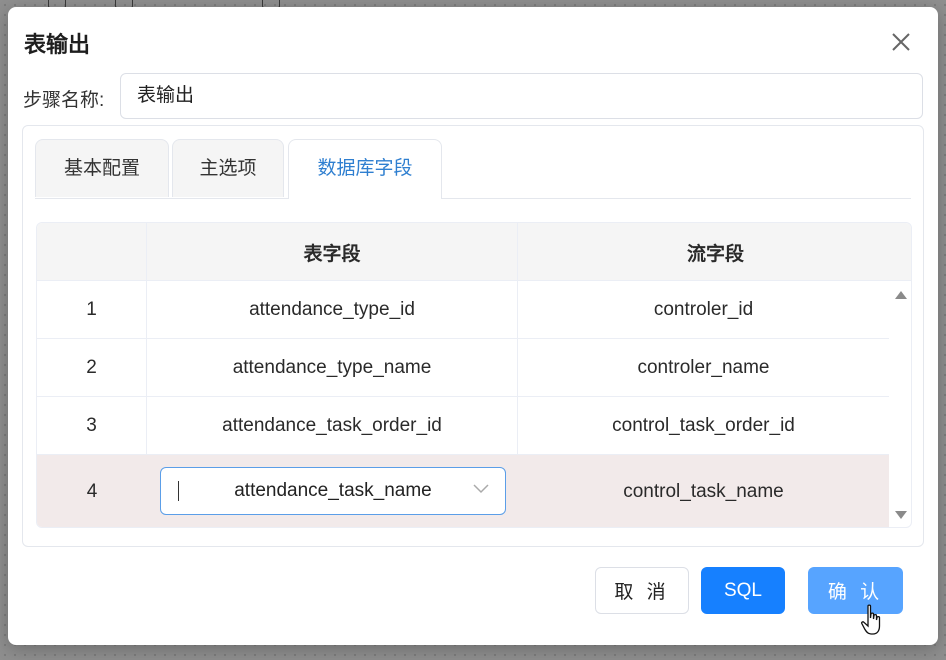  What do you see at coordinates (871, 619) in the screenshot?
I see `hand-cursor-icon` at bounding box center [871, 619].